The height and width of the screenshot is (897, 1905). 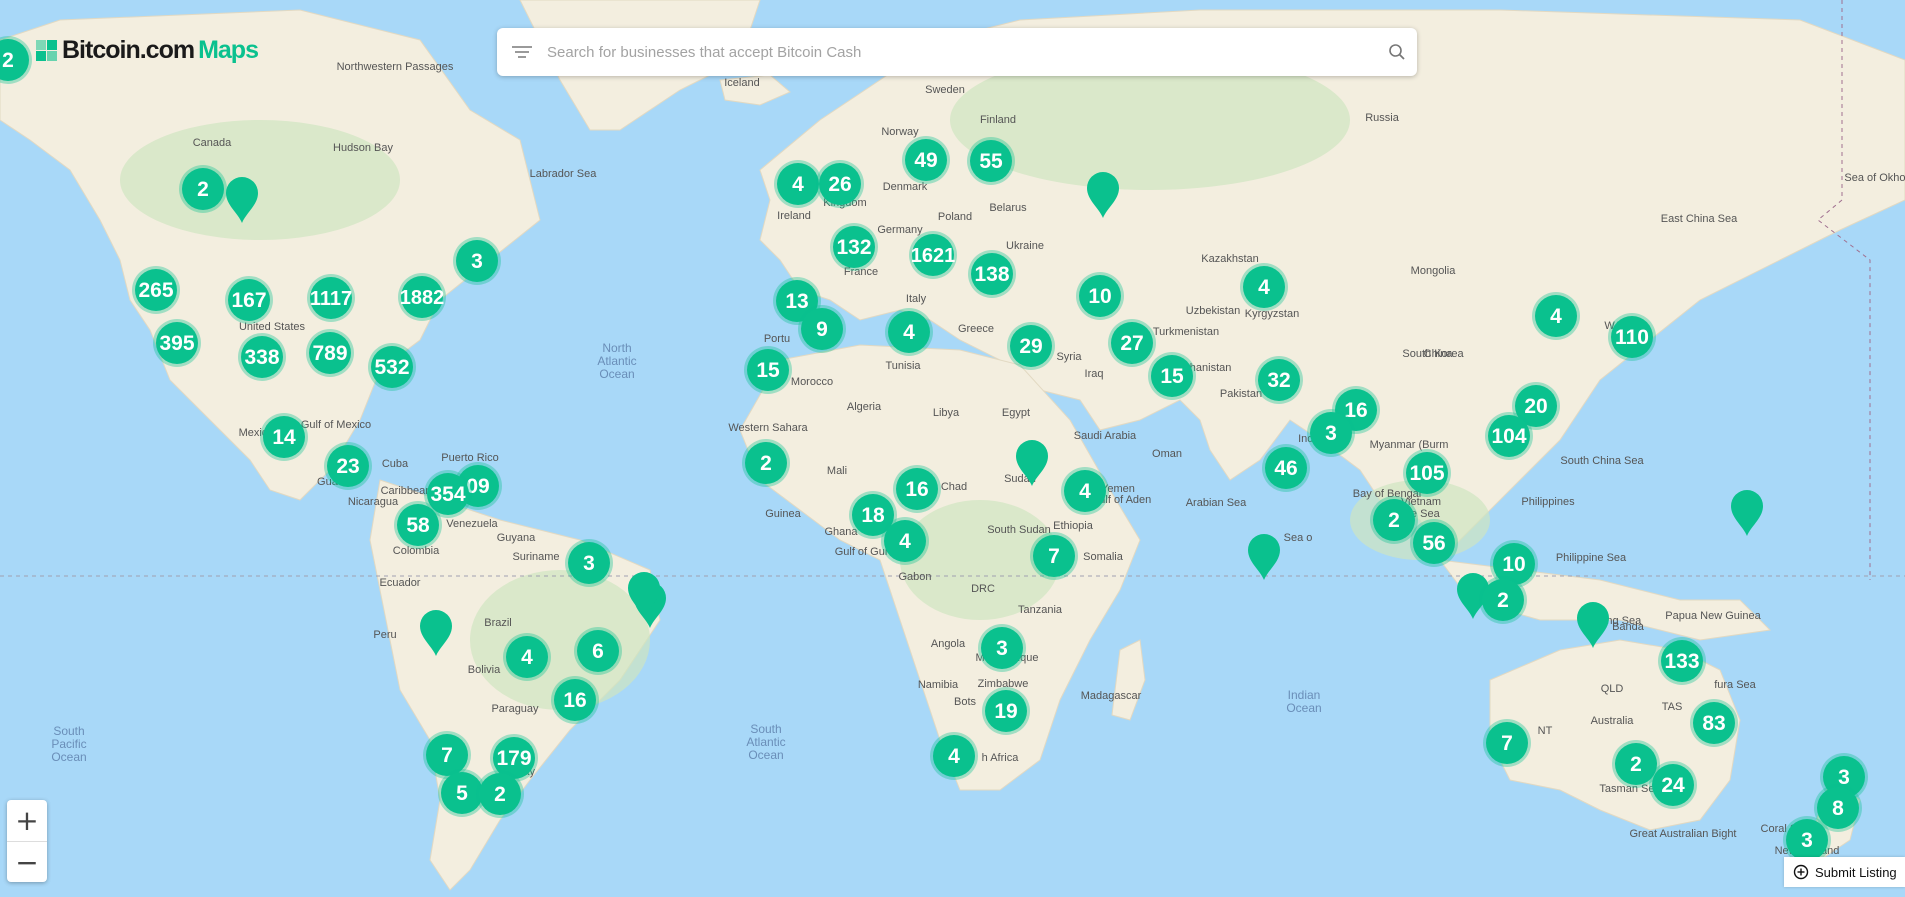 I want to click on marker-cluster: 1621, so click(x=933, y=255).